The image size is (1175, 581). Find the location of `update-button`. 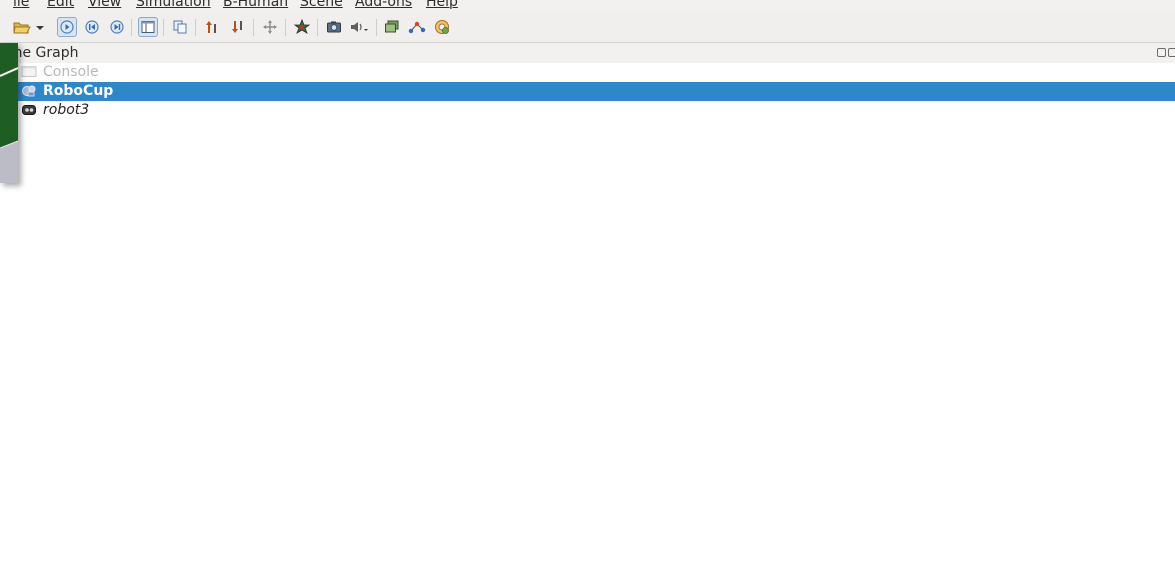

update-button is located at coordinates (442, 27).